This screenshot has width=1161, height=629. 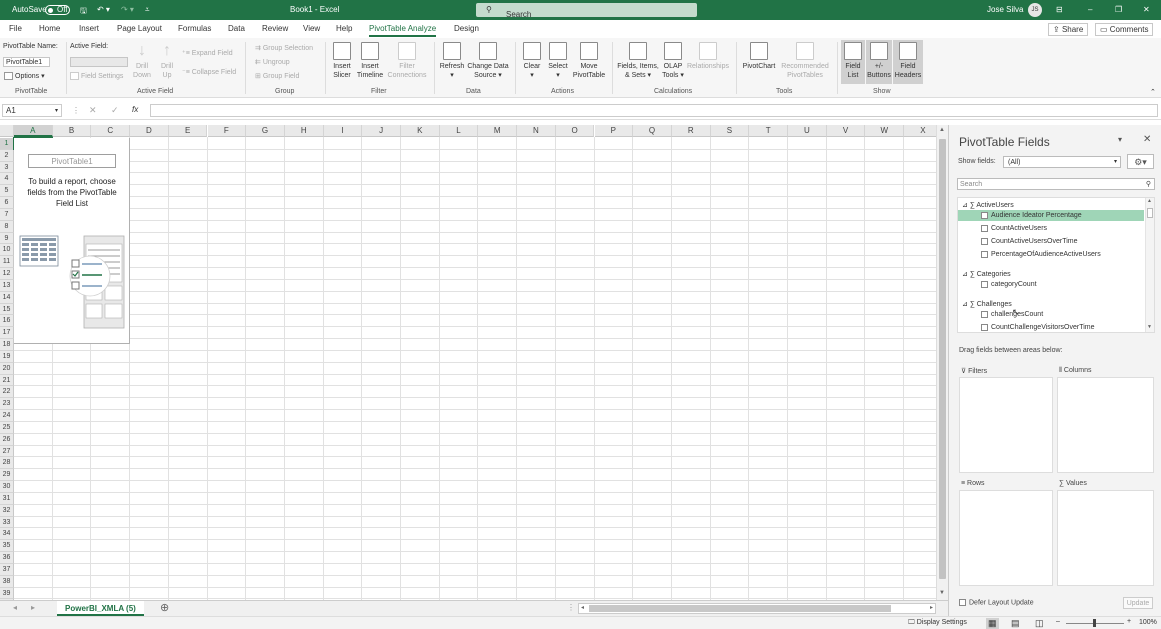 I want to click on avatar: JS, so click(x=1035, y=10).